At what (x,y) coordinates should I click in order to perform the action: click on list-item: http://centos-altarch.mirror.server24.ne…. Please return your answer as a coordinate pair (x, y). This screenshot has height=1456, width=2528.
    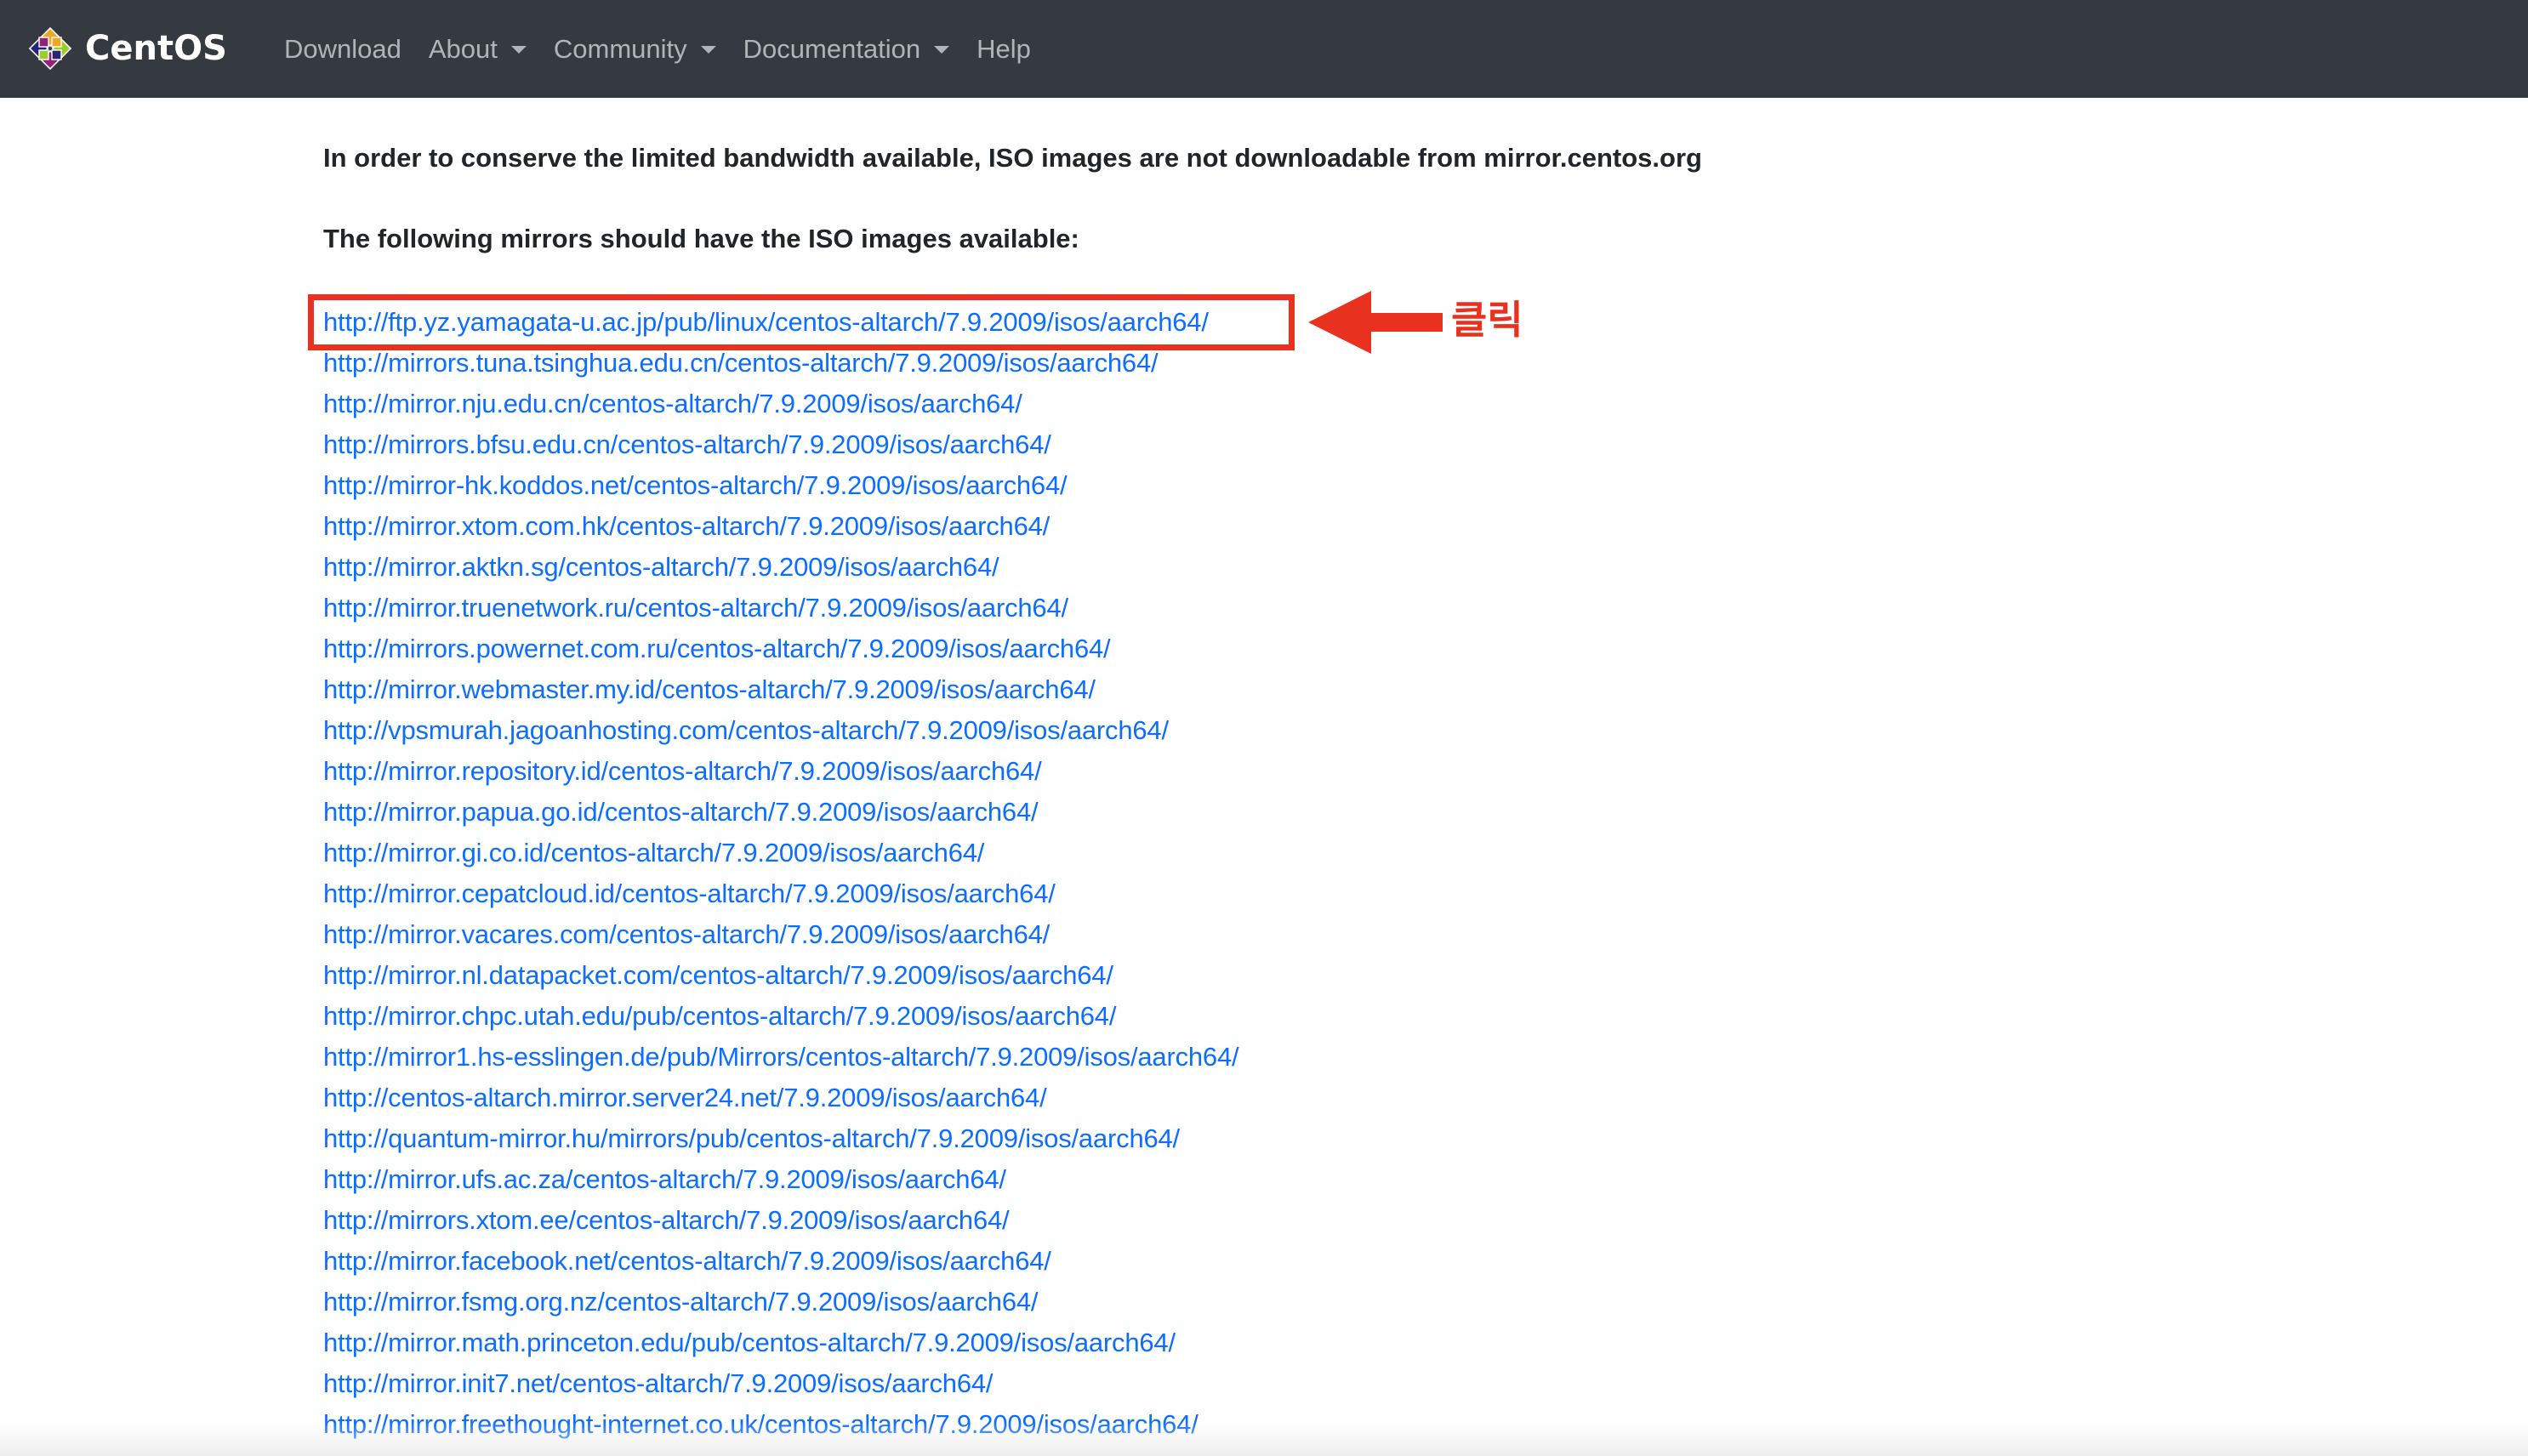
    Looking at the image, I should click on (781, 1098).